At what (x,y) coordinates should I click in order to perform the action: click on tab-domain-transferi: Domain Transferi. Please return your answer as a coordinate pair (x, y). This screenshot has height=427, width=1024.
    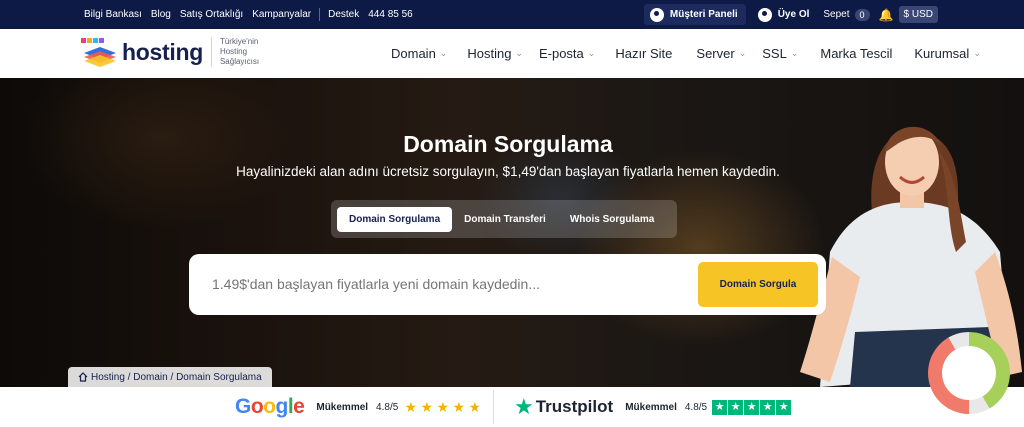
    Looking at the image, I should click on (505, 219).